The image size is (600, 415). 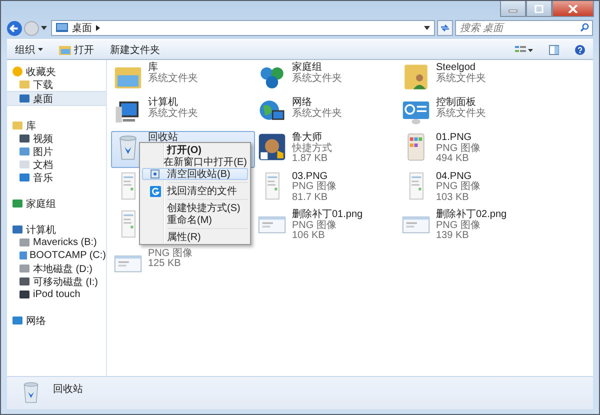 What do you see at coordinates (453, 236) in the screenshot?
I see `file-size: 139 KB` at bounding box center [453, 236].